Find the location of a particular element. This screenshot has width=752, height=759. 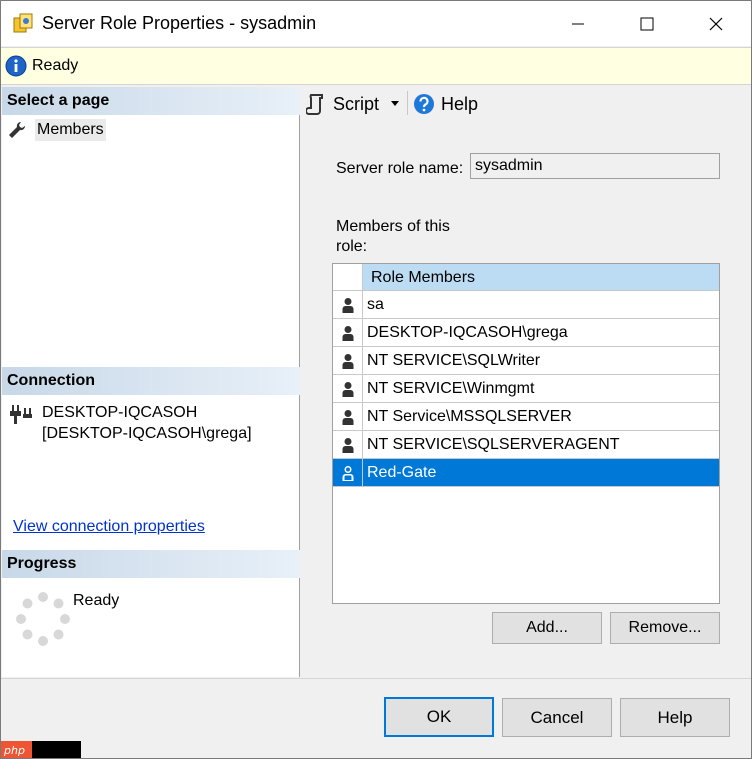

ok-button: OK is located at coordinates (439, 717).